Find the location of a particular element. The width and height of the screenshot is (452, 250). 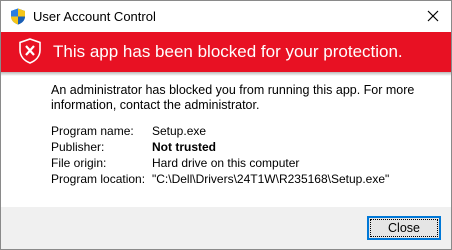

uac-shield-icon is located at coordinates (18, 16).